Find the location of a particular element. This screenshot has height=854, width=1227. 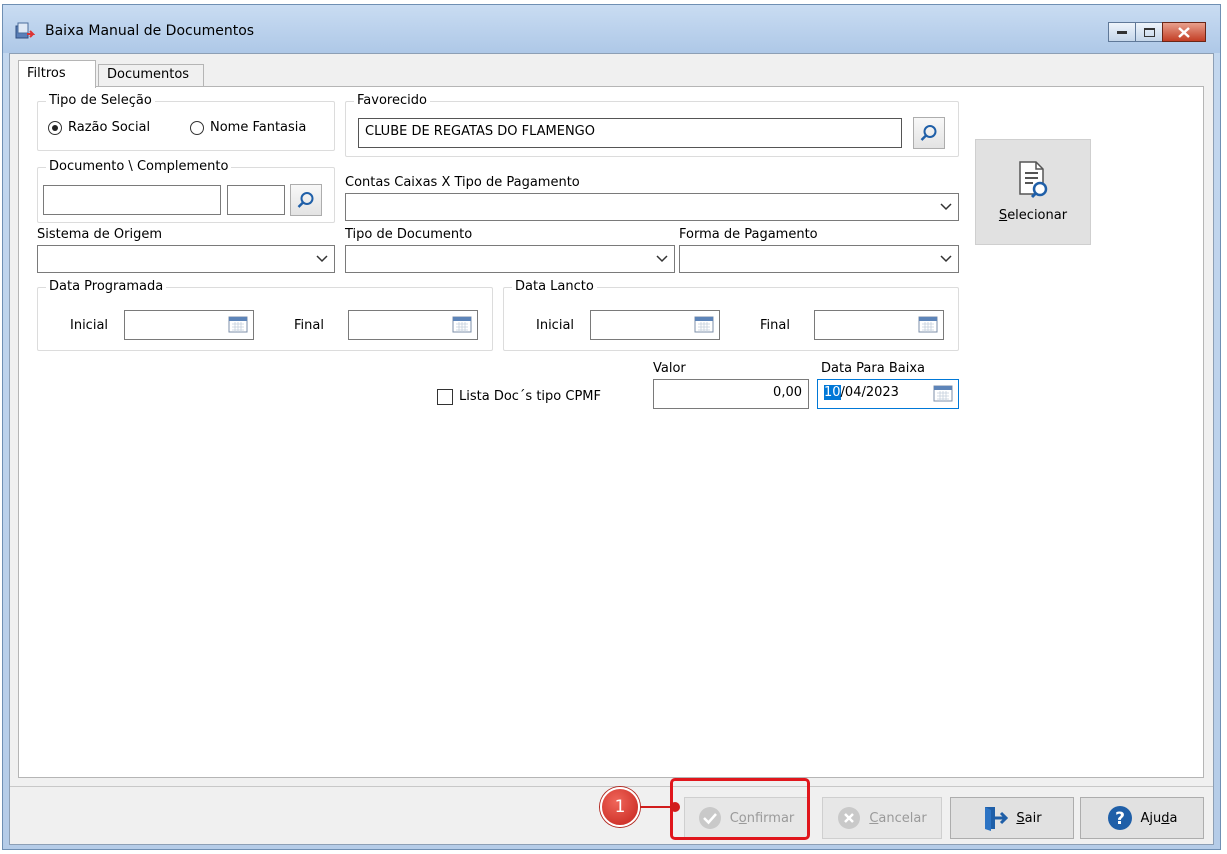

tab-label: Documentos is located at coordinates (148, 74).